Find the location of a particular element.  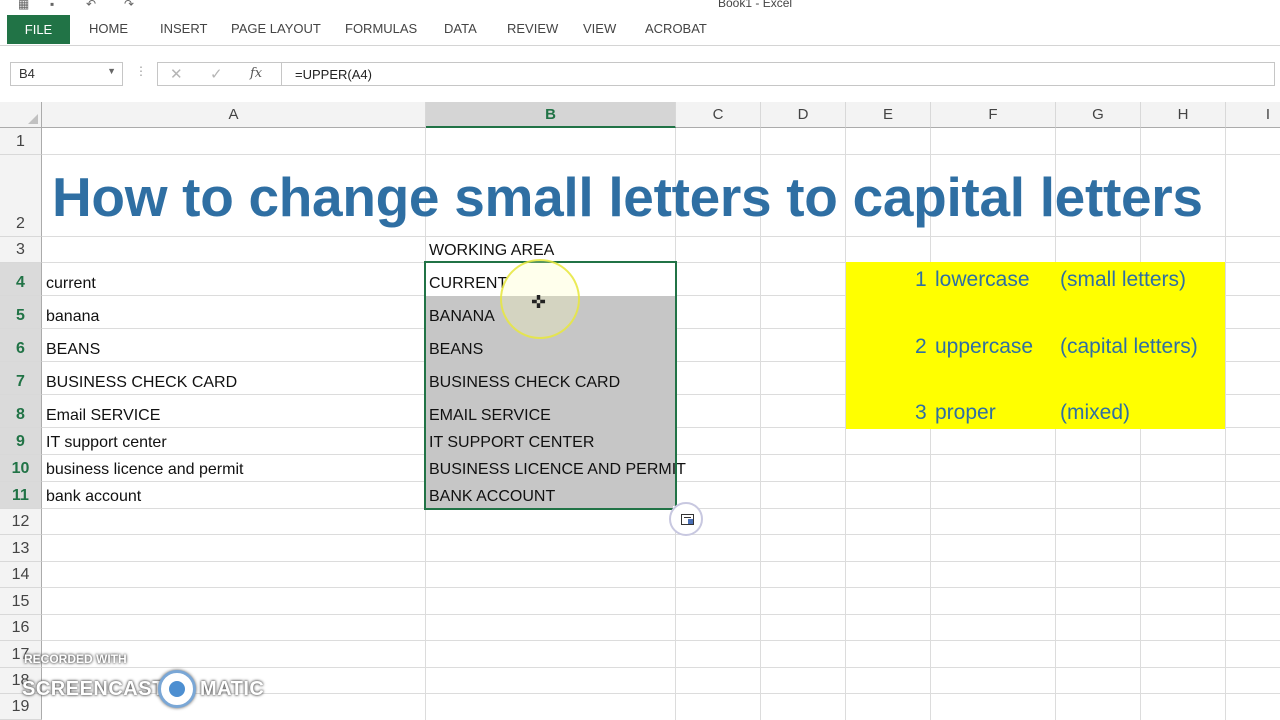

tab-file: FILE is located at coordinates (38, 29).